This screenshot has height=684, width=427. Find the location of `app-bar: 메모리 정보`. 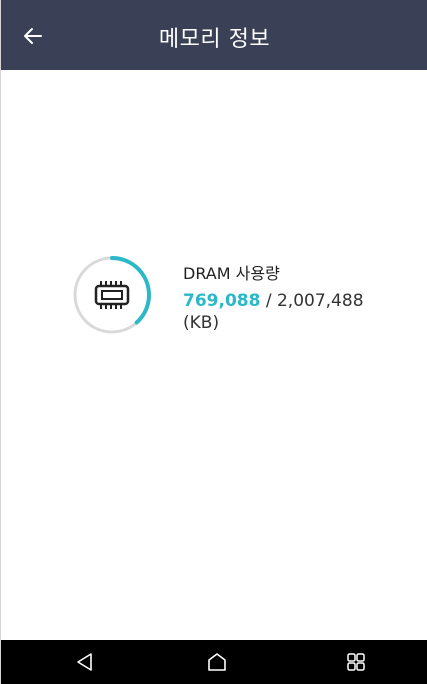

app-bar: 메모리 정보 is located at coordinates (214, 35).